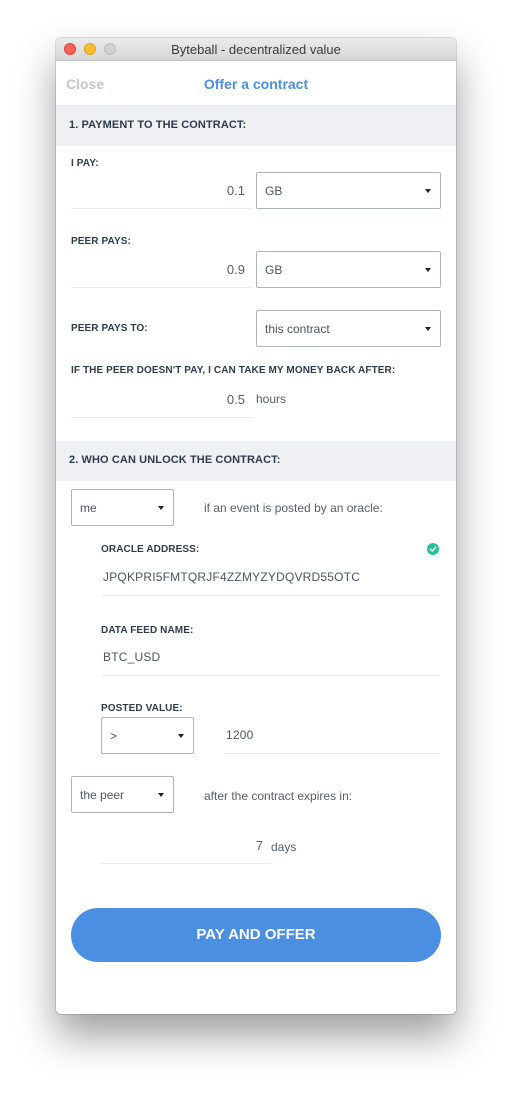 The image size is (512, 1097). I want to click on party2-value: the peer, so click(102, 795).